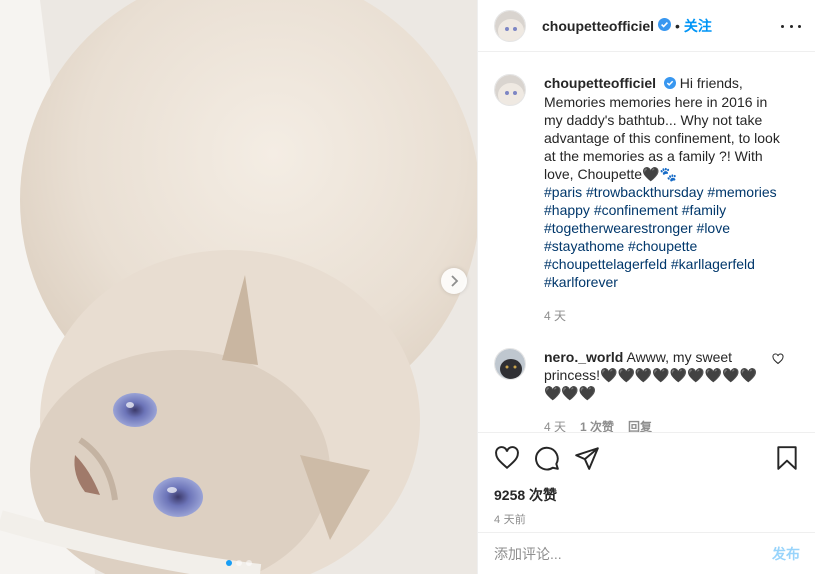  I want to click on post-actions: 9258 次赞 4 天前, so click(646, 479).